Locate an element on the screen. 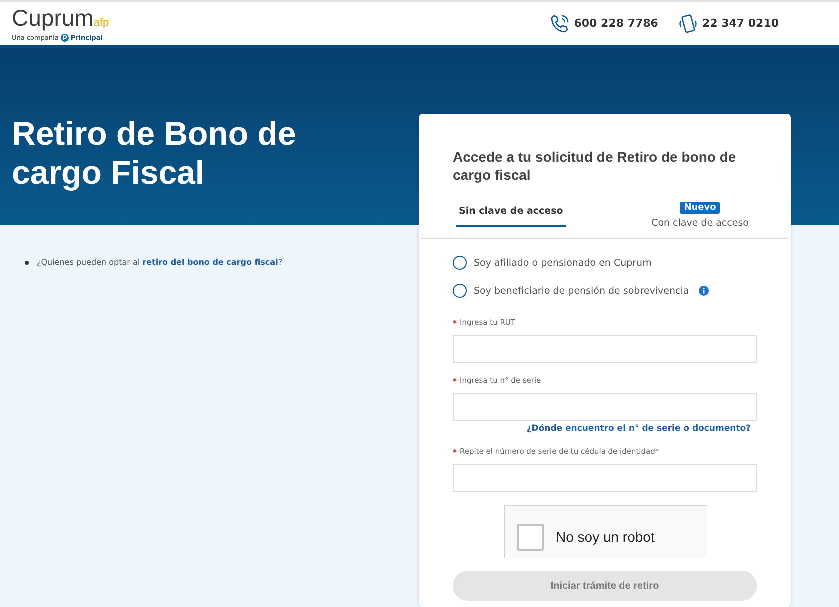 This screenshot has height=607, width=839. tab: Sin clave de acceso is located at coordinates (511, 214).